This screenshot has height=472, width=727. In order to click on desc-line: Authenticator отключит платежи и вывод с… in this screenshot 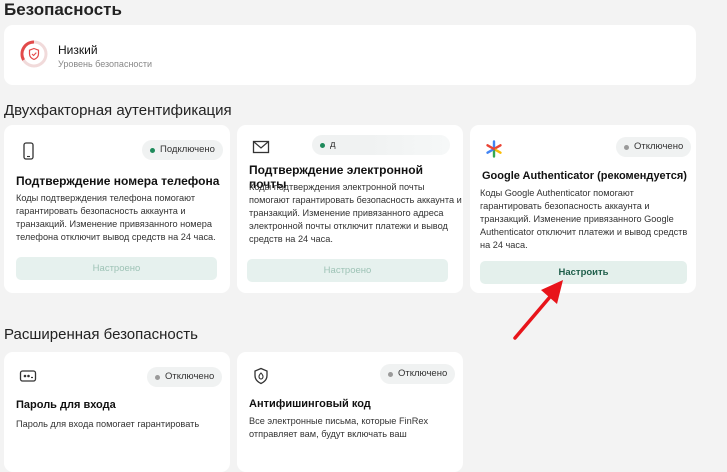, I will do `click(584, 232)`.